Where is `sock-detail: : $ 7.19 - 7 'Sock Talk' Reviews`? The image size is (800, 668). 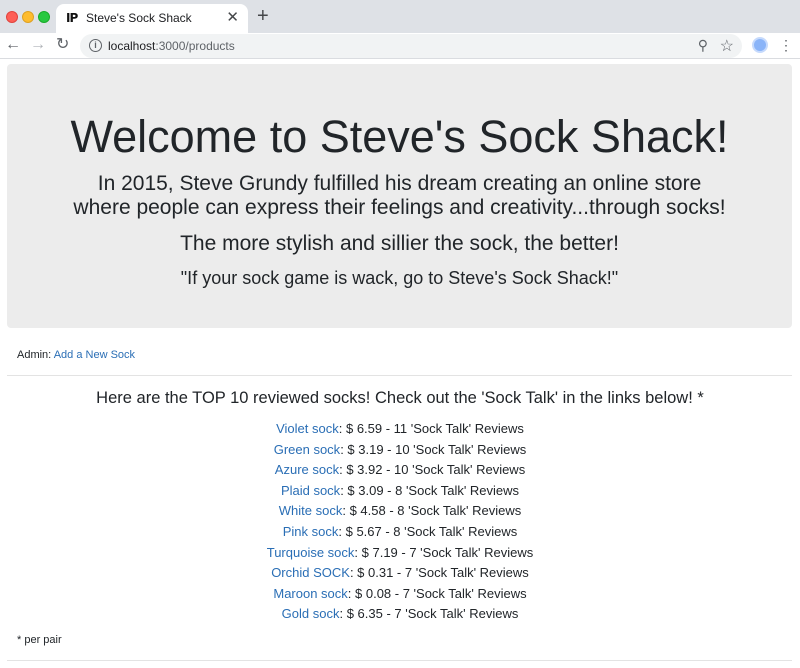
sock-detail: : $ 7.19 - 7 'Sock Talk' Reviews is located at coordinates (444, 552).